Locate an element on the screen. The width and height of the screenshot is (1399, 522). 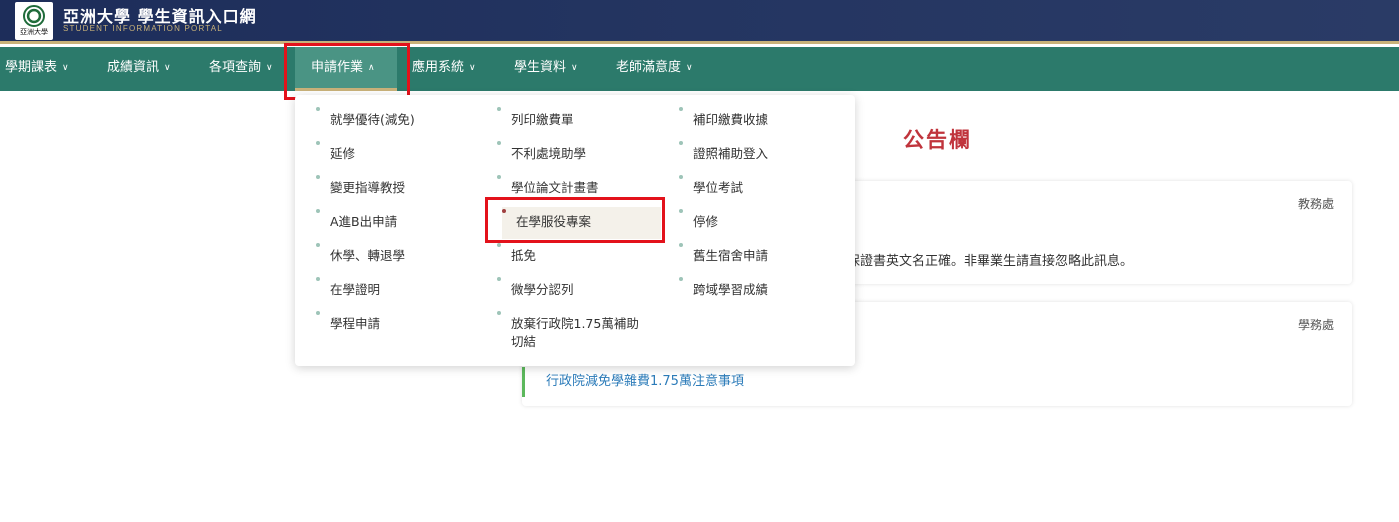
nav-item-grades: 成績資訊 ∨ is located at coordinates (139, 69).